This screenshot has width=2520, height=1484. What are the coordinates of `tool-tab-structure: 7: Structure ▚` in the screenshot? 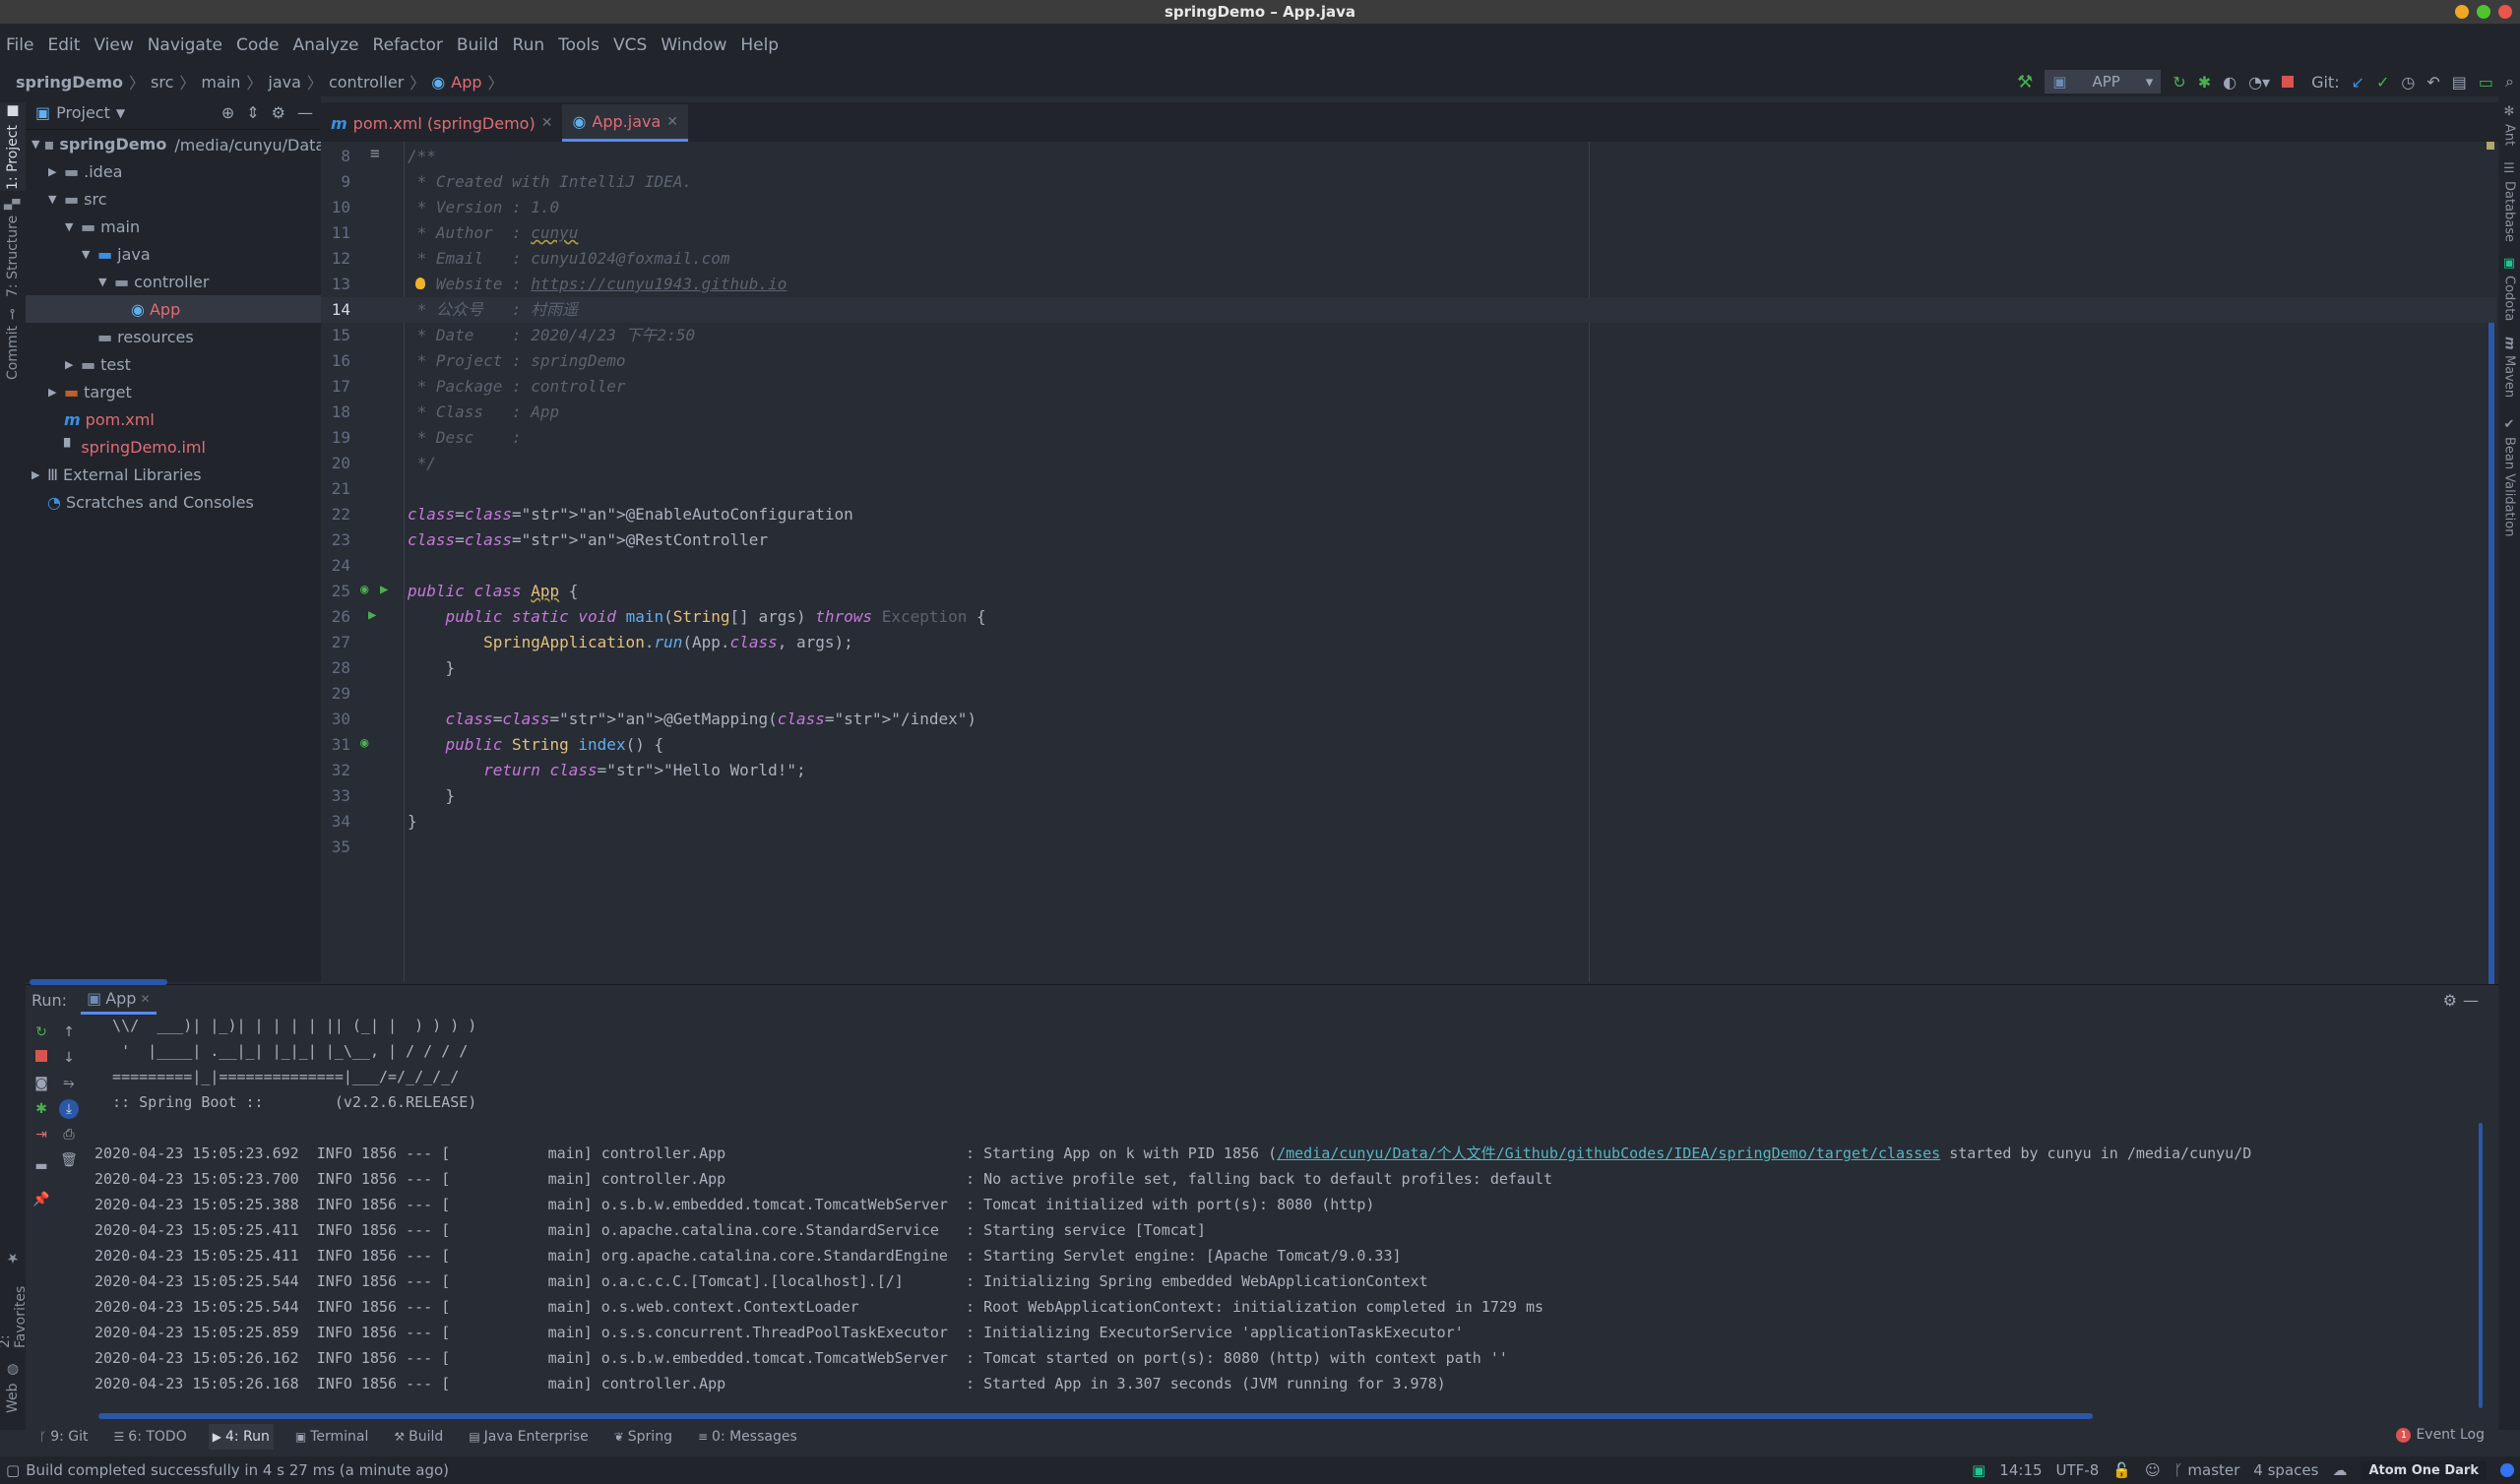 It's located at (13, 248).